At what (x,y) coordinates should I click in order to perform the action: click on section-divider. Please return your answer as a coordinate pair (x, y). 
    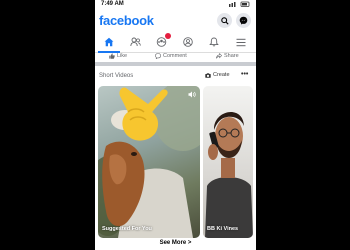
    Looking at the image, I should click on (175, 64).